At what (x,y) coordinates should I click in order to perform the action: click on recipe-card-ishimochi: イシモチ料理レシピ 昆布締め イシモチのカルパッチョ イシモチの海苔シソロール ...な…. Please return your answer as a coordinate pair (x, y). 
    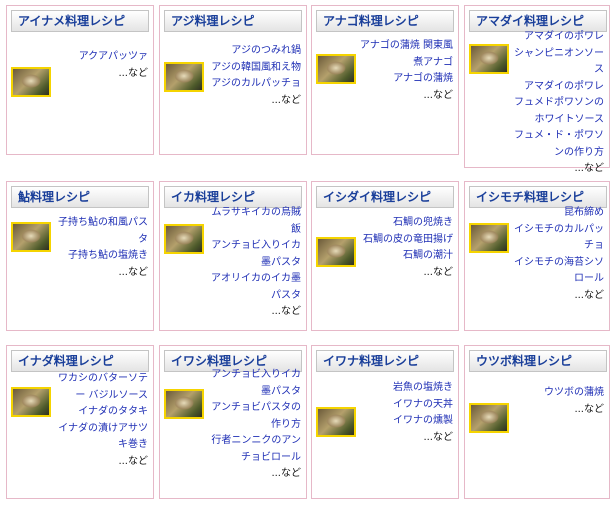
    Looking at the image, I should click on (537, 256).